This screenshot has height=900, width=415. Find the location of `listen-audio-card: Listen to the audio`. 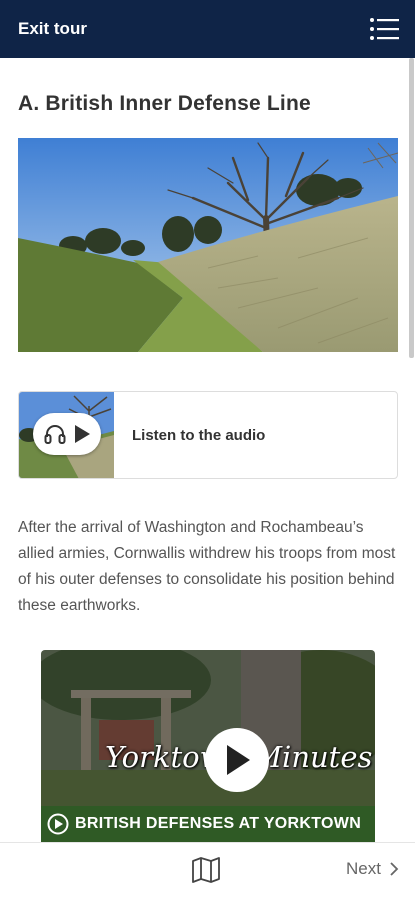

listen-audio-card: Listen to the audio is located at coordinates (208, 435).